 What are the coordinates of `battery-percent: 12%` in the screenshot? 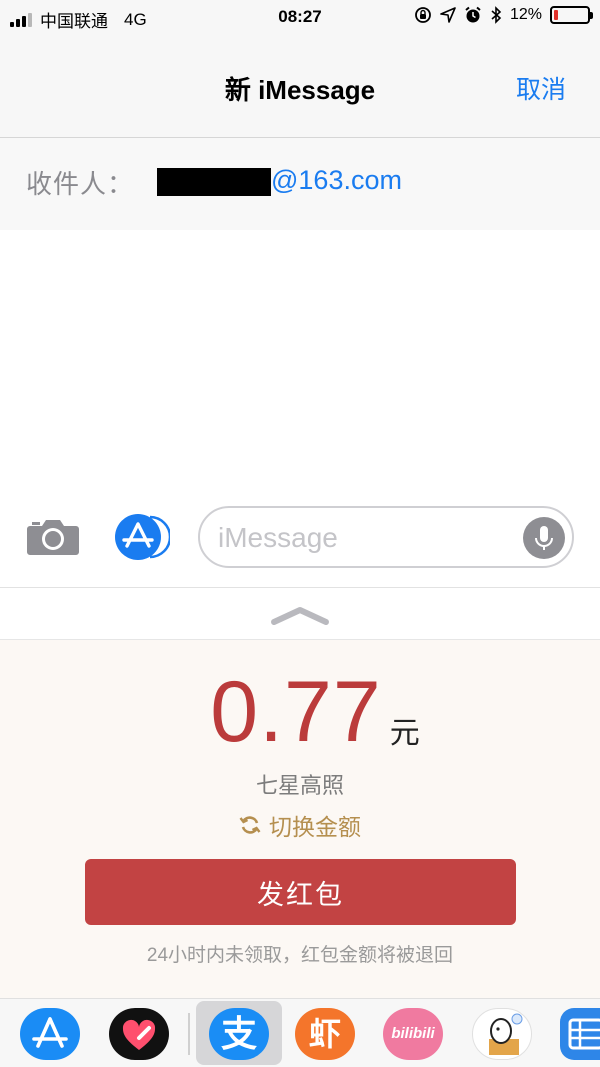 It's located at (525, 14).